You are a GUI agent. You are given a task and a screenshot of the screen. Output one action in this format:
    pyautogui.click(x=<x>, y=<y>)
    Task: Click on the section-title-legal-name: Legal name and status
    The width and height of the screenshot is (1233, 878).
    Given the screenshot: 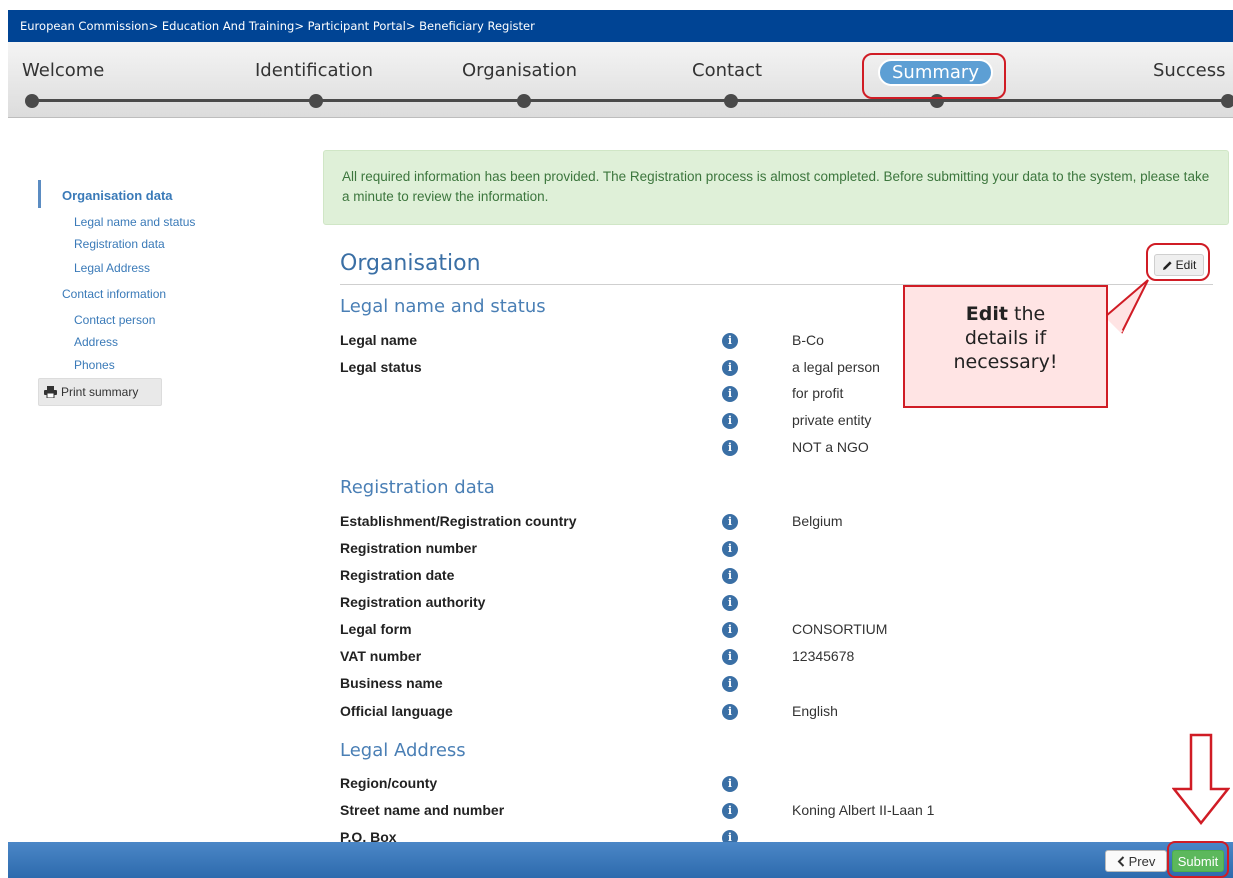 What is the action you would take?
    pyautogui.click(x=443, y=306)
    